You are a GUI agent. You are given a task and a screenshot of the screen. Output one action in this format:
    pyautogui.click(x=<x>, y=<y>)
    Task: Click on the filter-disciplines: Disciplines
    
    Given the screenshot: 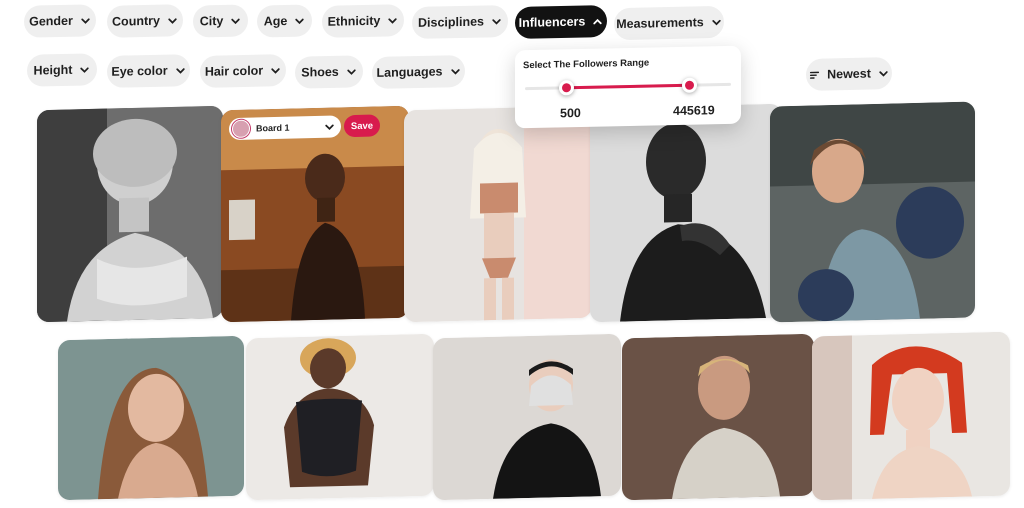 What is the action you would take?
    pyautogui.click(x=460, y=22)
    